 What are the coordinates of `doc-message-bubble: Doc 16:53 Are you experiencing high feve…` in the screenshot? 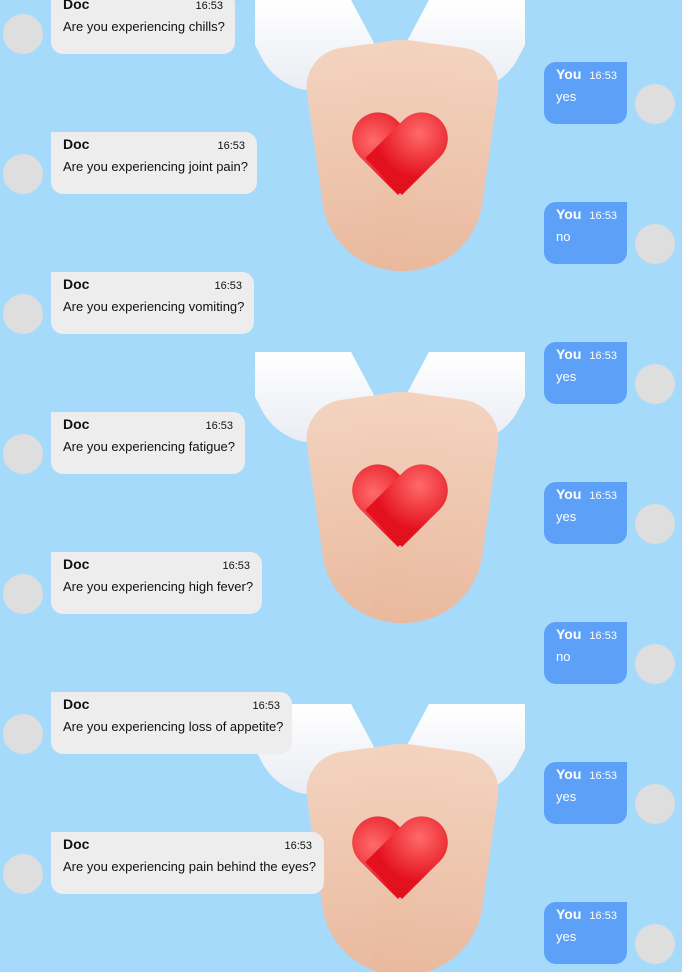 It's located at (156, 583).